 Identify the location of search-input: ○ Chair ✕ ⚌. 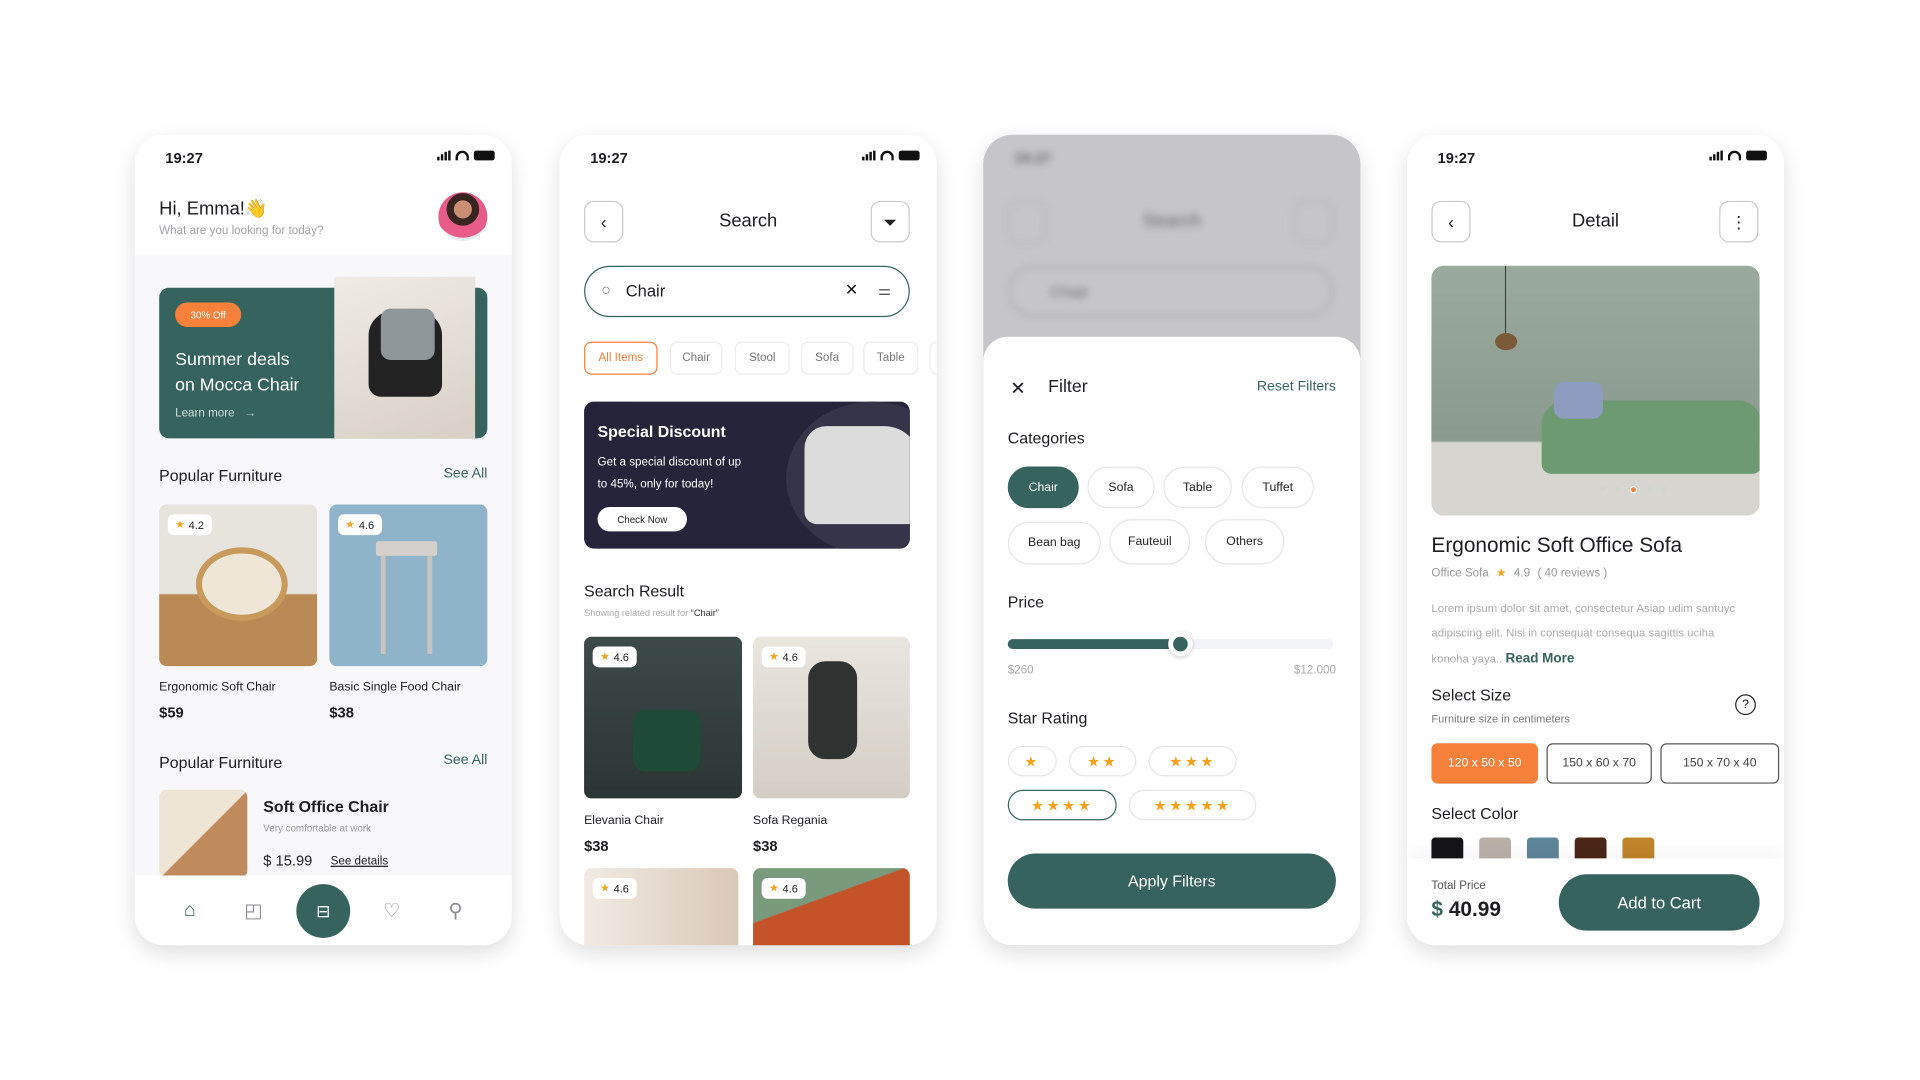
(747, 291).